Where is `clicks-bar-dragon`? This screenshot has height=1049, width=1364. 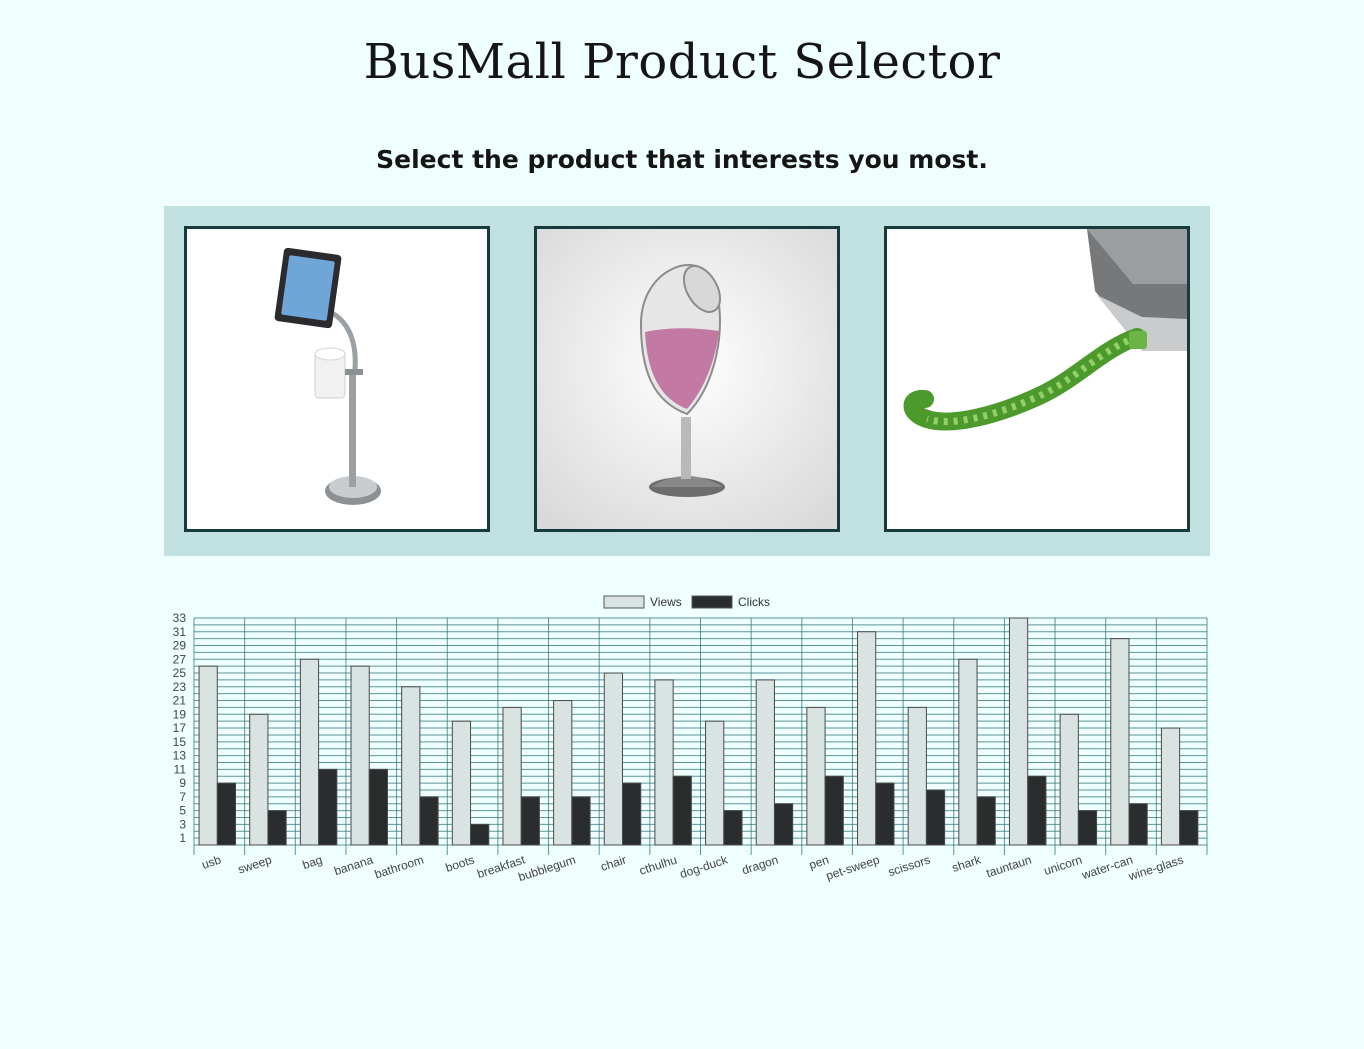 clicks-bar-dragon is located at coordinates (783, 824).